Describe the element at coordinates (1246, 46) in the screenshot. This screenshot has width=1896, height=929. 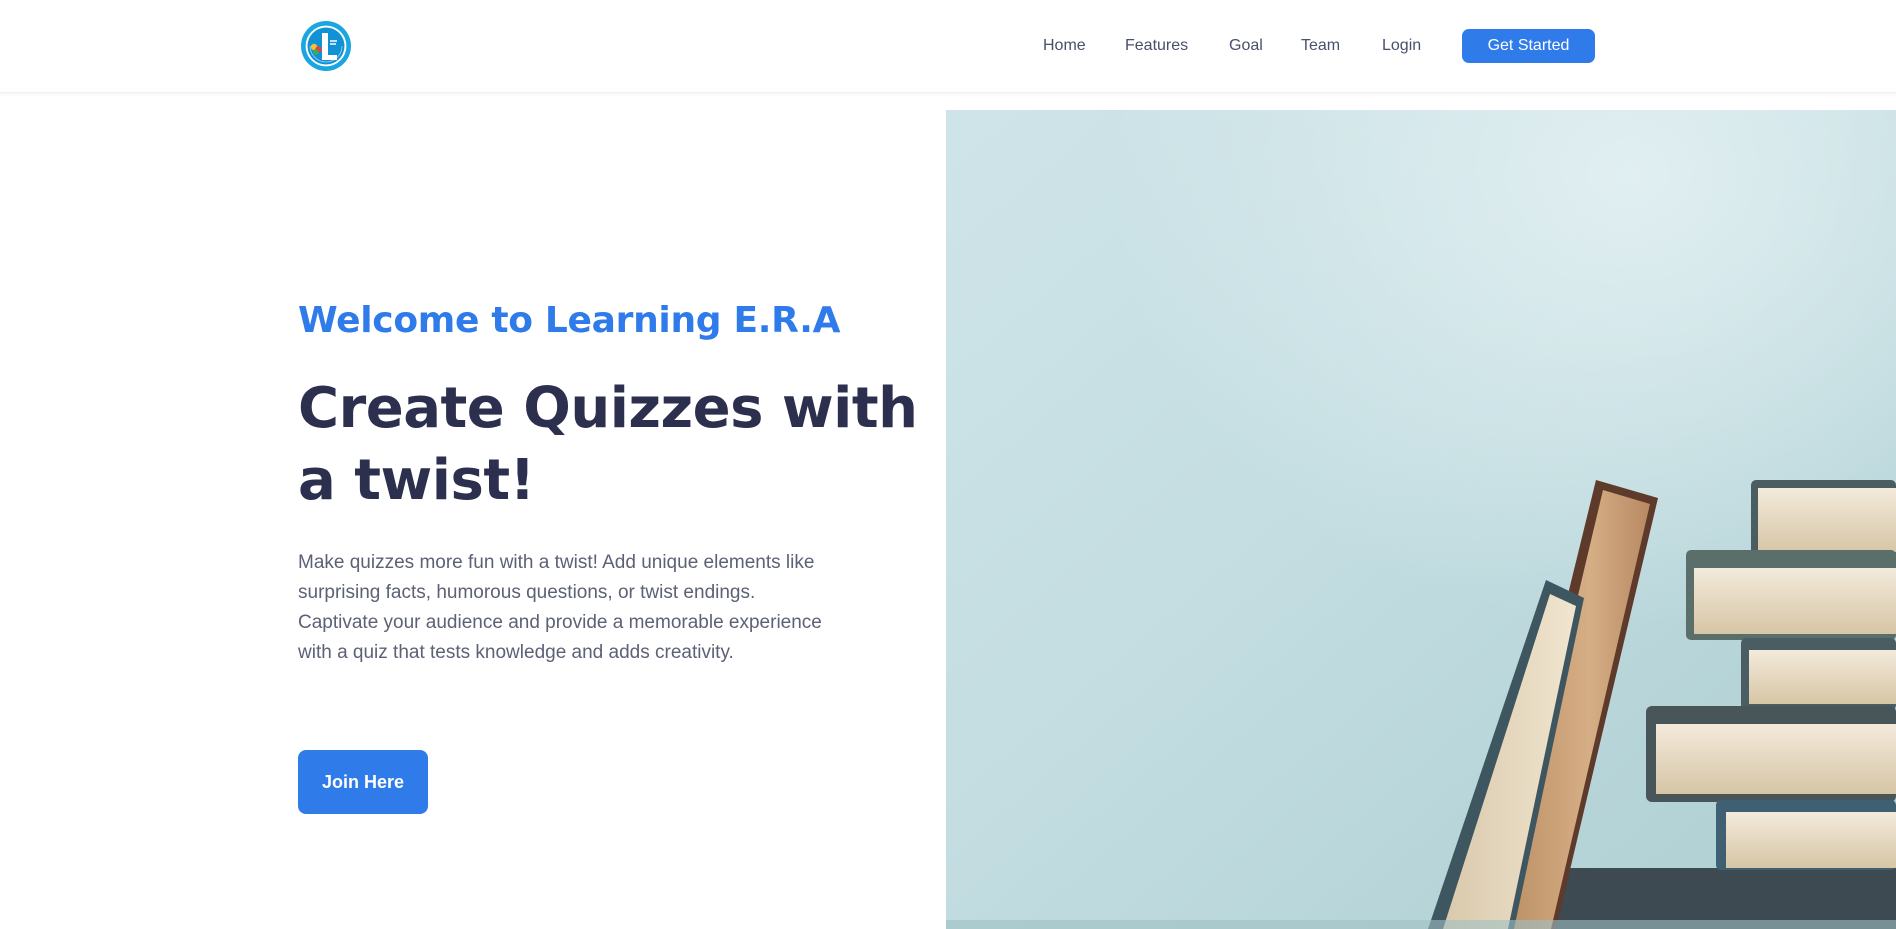
I see `nav-goal-link: Goal` at that location.